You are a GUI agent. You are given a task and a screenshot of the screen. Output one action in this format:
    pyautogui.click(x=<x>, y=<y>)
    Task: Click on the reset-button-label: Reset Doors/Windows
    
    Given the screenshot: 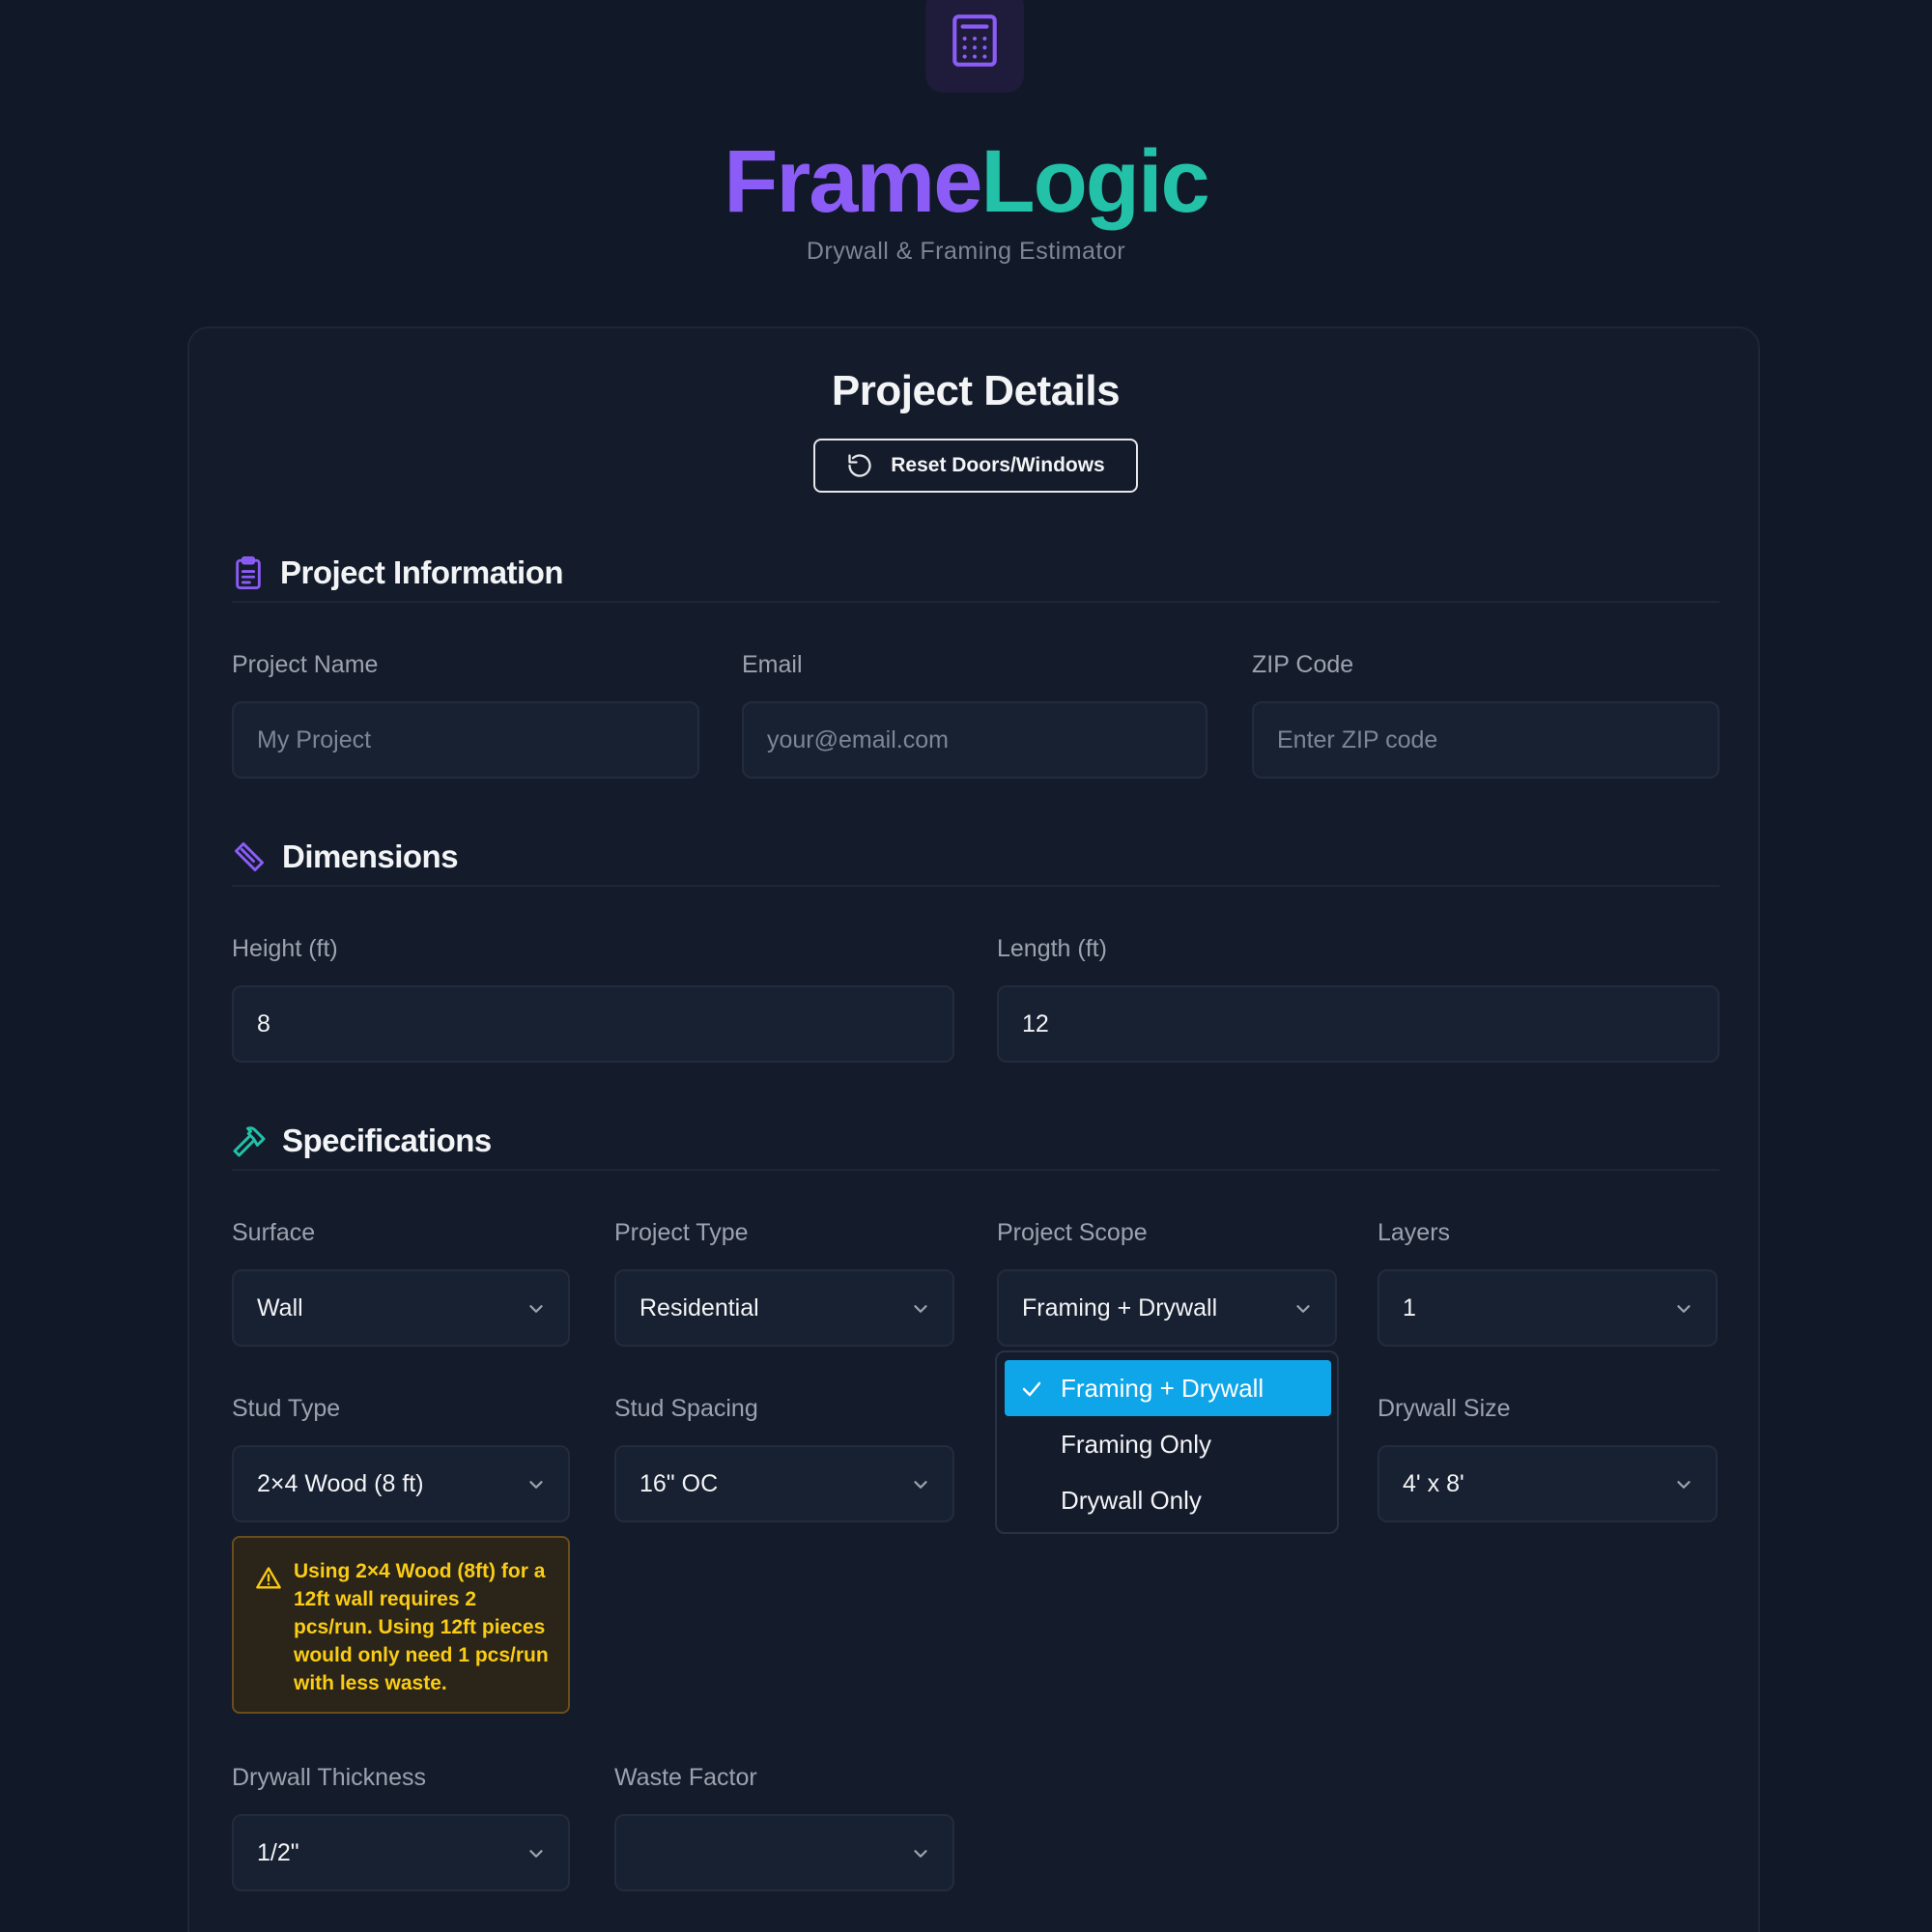 What is the action you would take?
    pyautogui.click(x=998, y=465)
    